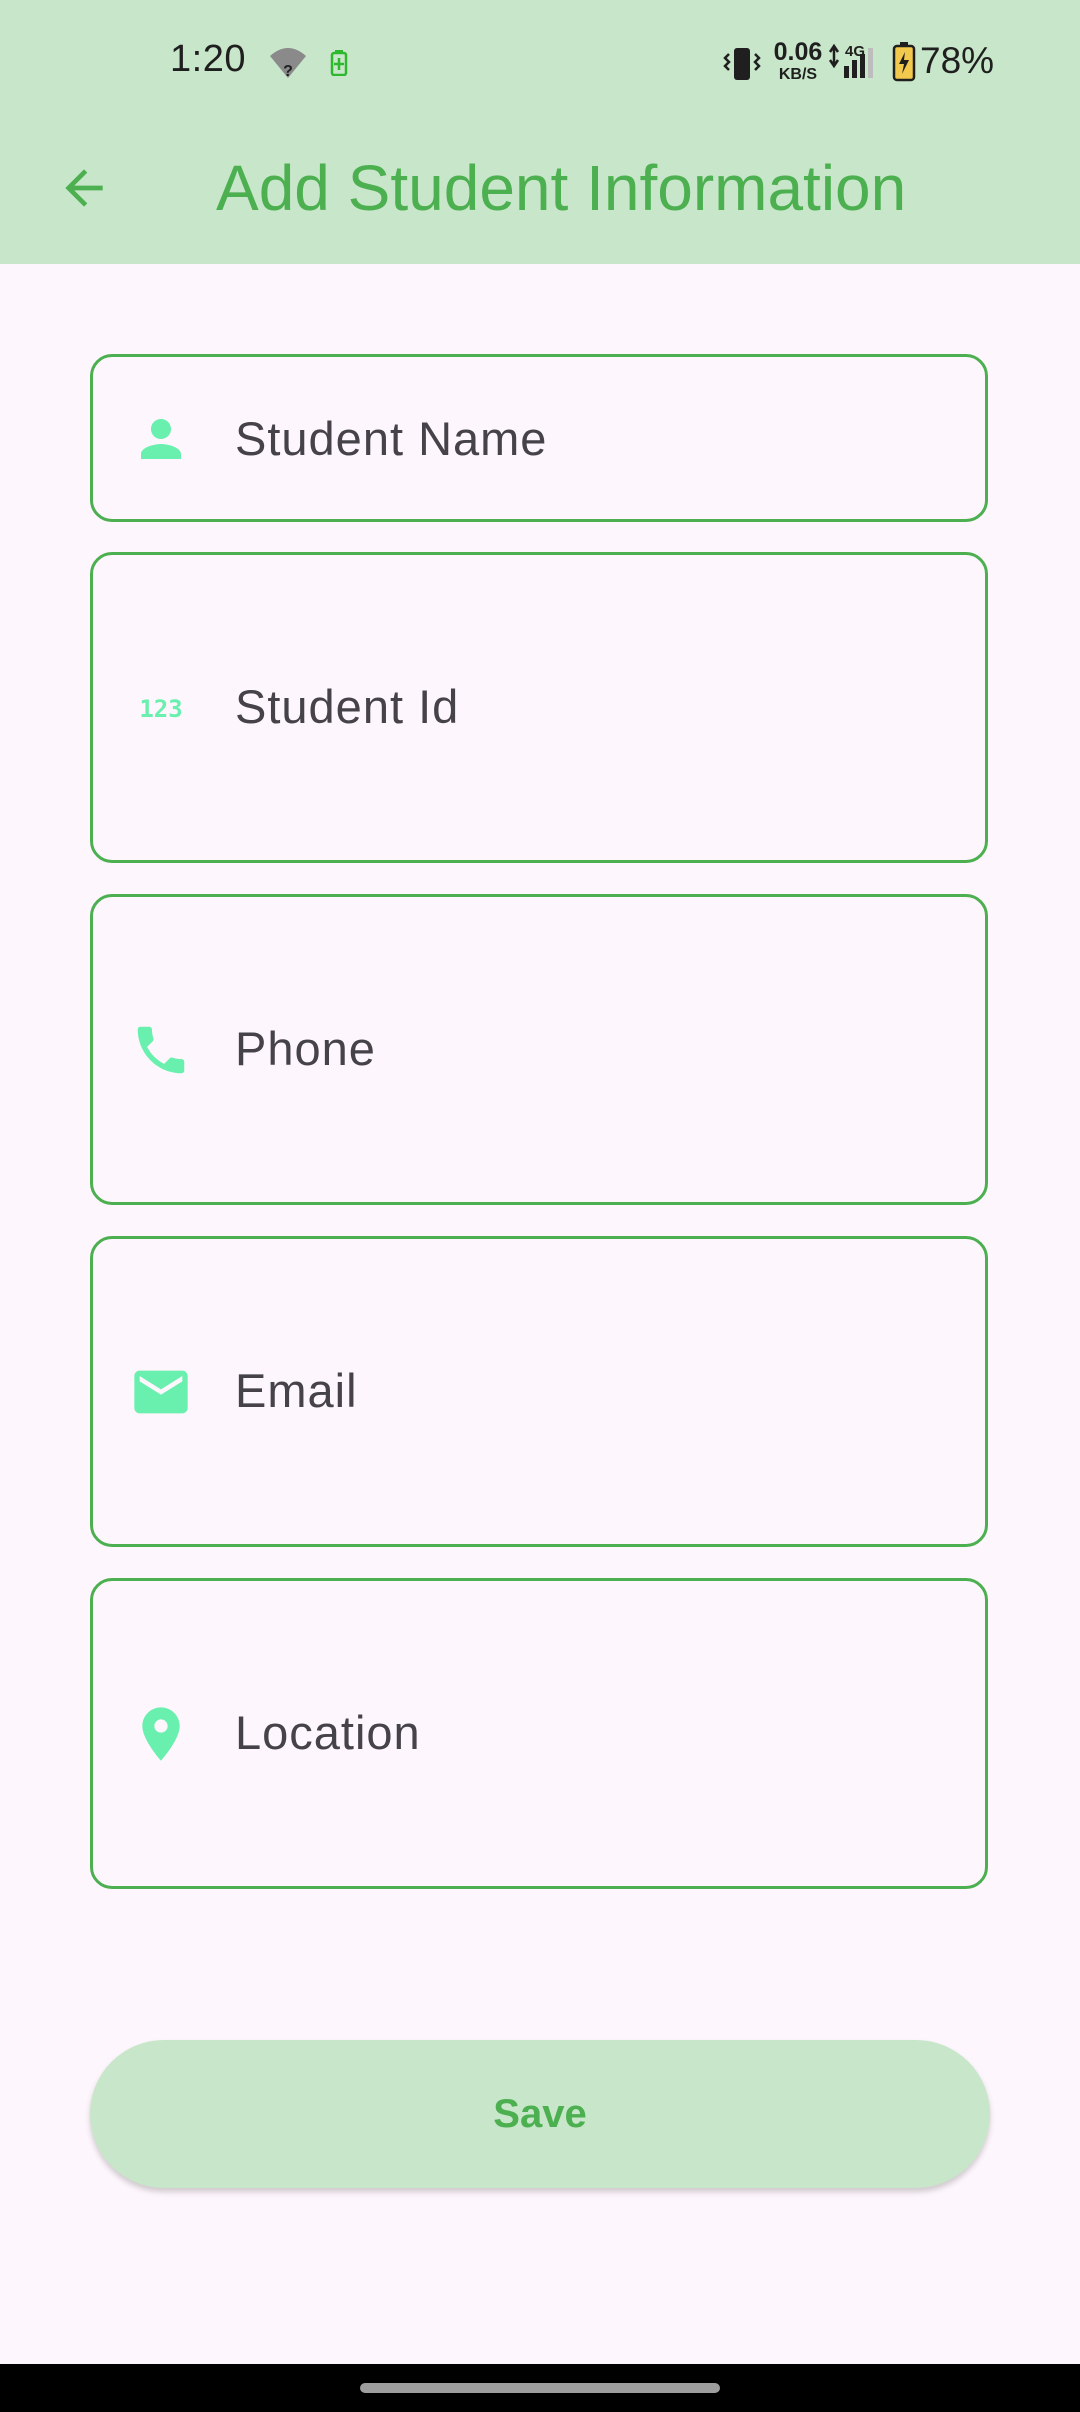 This screenshot has height=2412, width=1080. I want to click on navigation-bar, so click(540, 2388).